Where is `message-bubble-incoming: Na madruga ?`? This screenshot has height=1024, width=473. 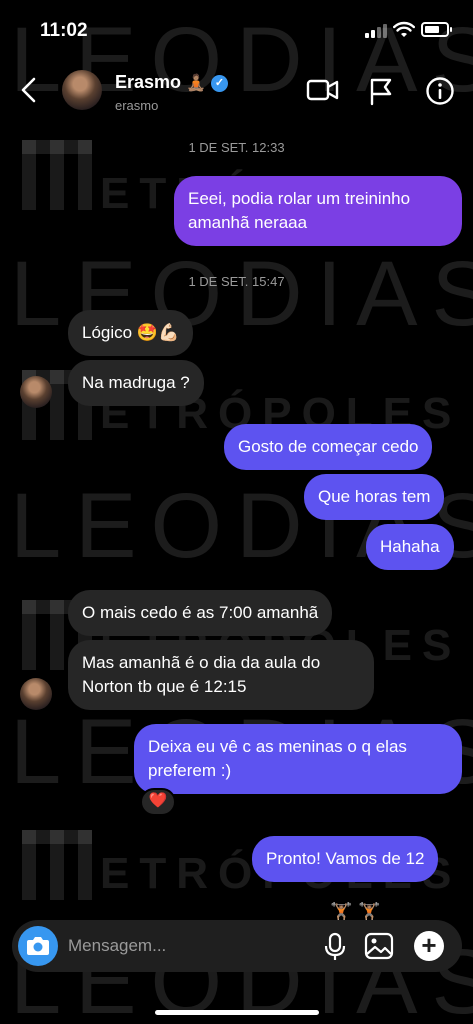 message-bubble-incoming: Na madruga ? is located at coordinates (136, 383).